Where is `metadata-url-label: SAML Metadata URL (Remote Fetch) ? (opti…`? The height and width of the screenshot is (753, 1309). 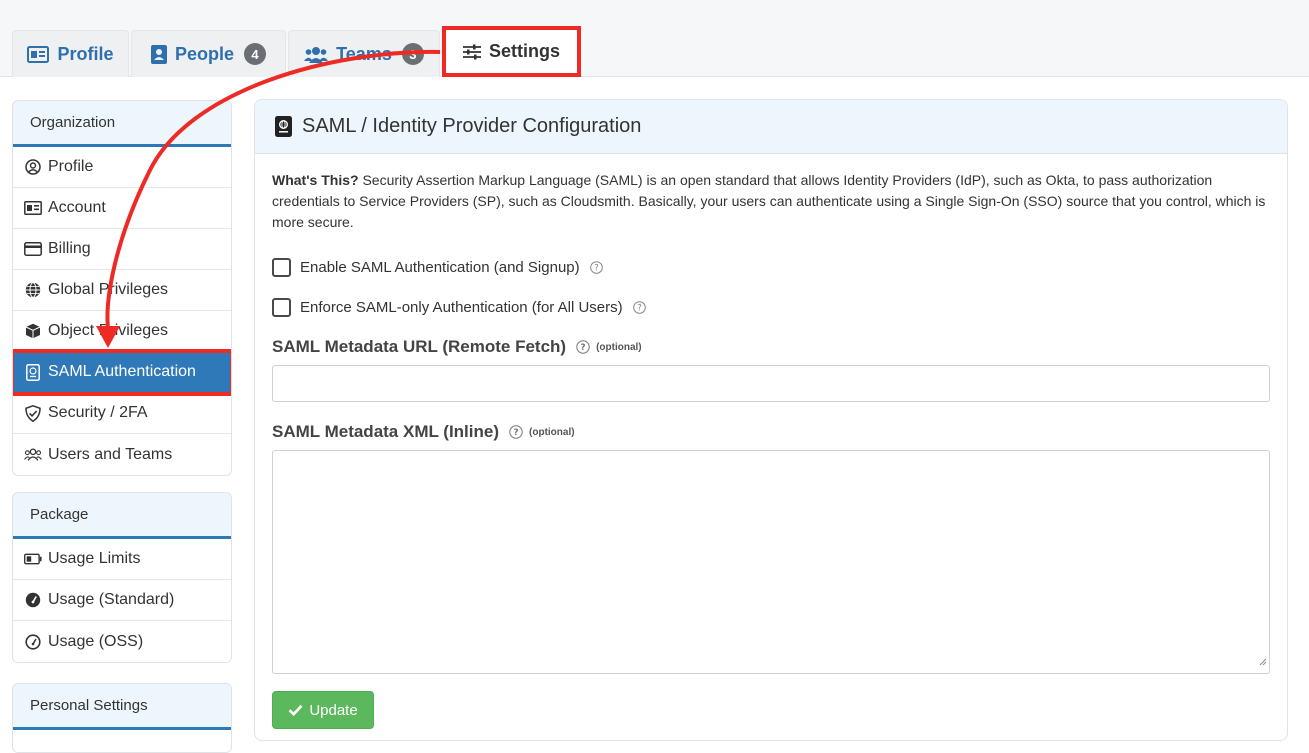 metadata-url-label: SAML Metadata URL (Remote Fetch) ? (opti… is located at coordinates (771, 347).